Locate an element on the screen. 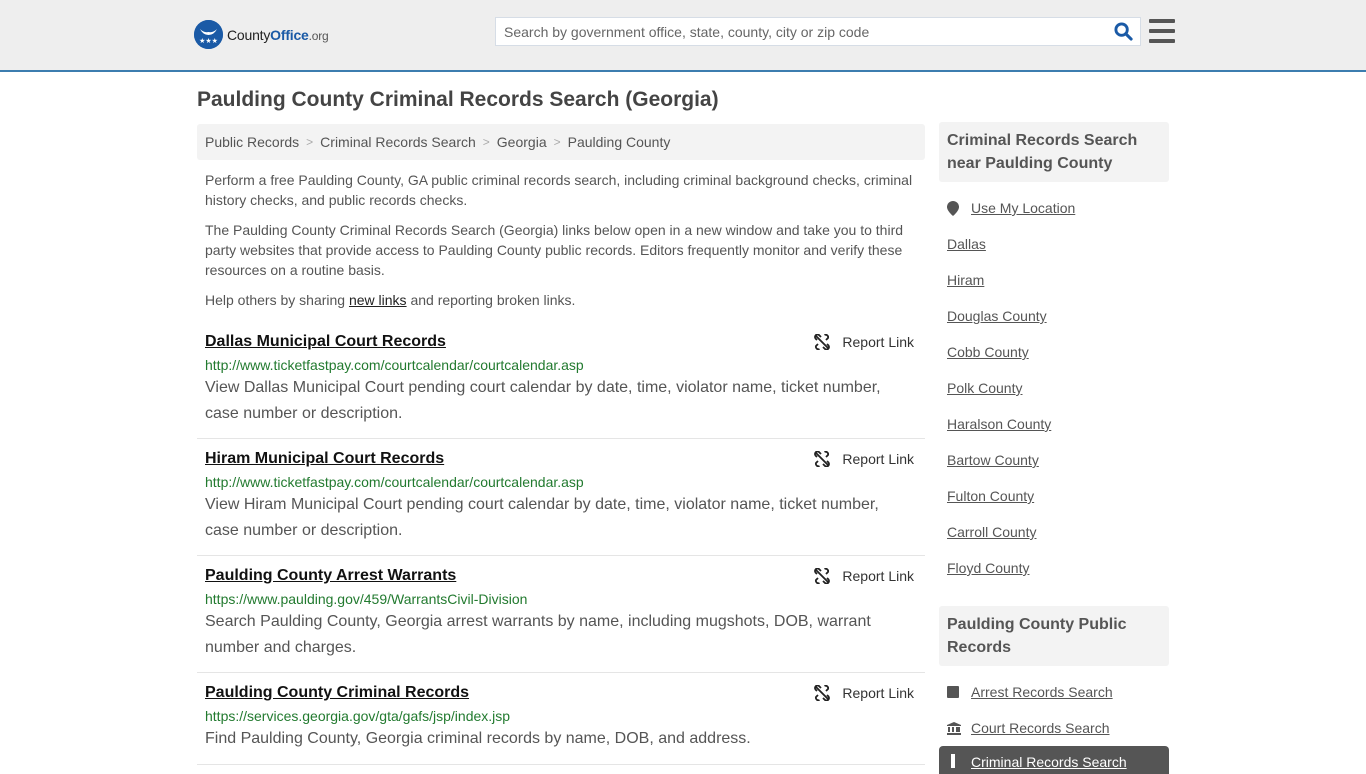 This screenshot has width=1366, height=774. search-button is located at coordinates (1123, 31).